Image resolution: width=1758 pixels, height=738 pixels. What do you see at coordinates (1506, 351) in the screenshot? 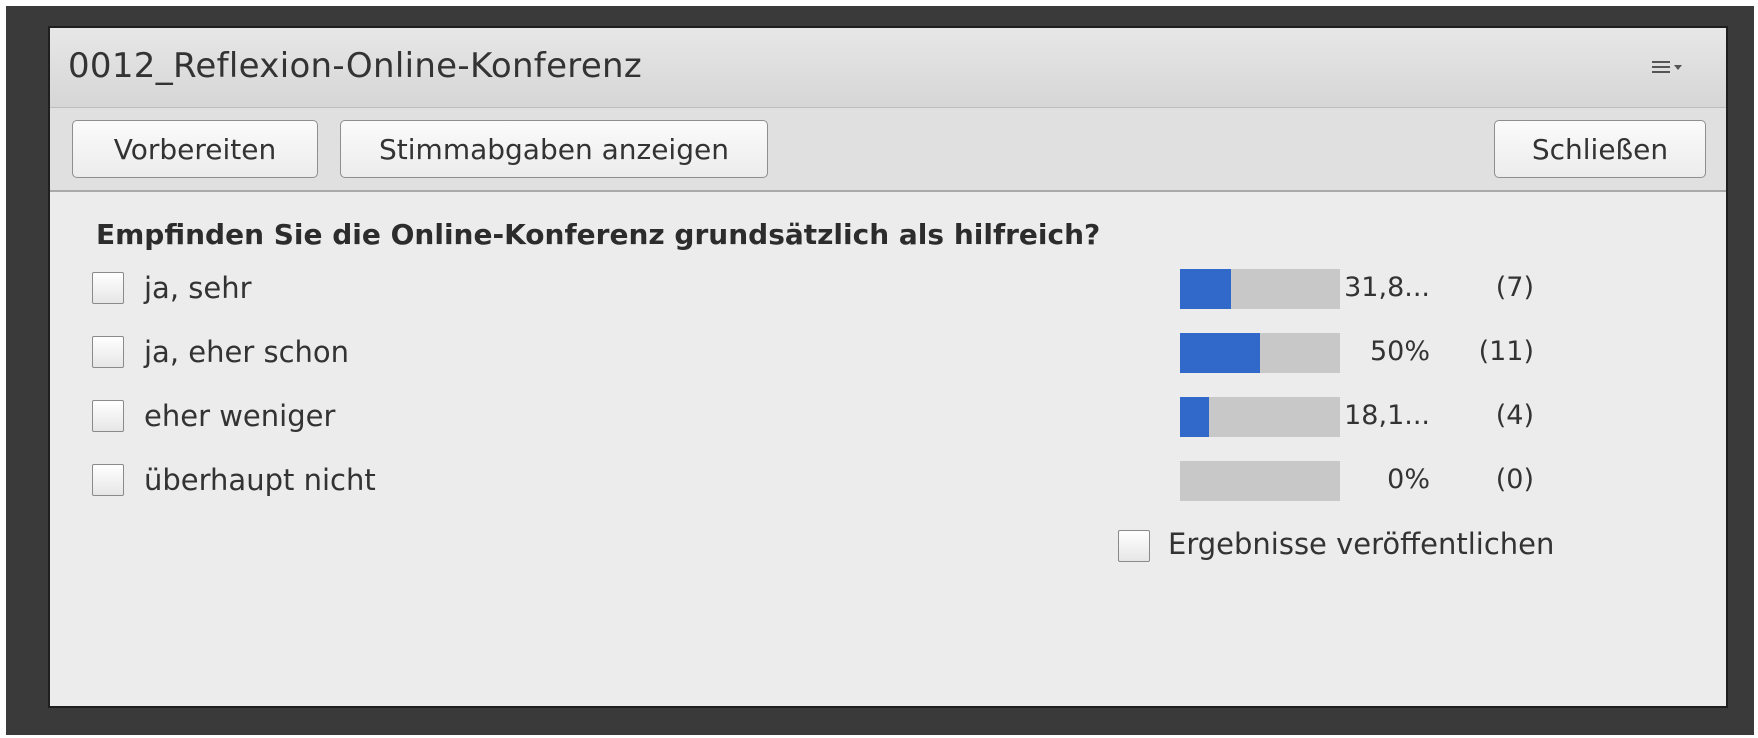
I see `result-count: (11)` at bounding box center [1506, 351].